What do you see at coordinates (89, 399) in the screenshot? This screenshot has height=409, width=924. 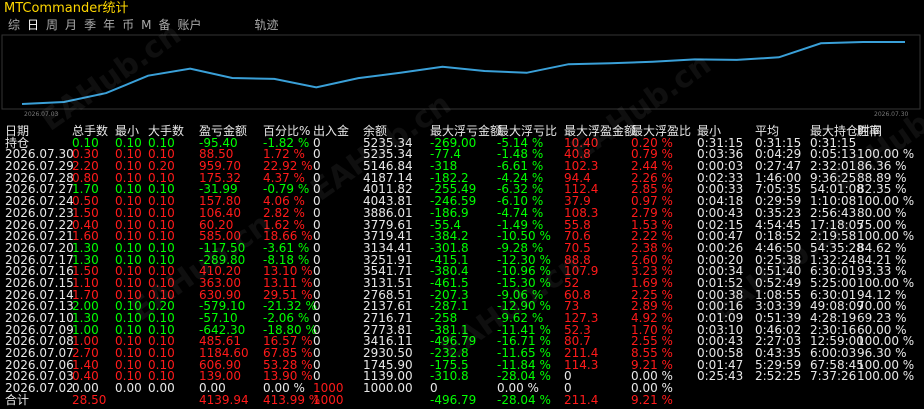 I see `cell-lots: 28.50` at bounding box center [89, 399].